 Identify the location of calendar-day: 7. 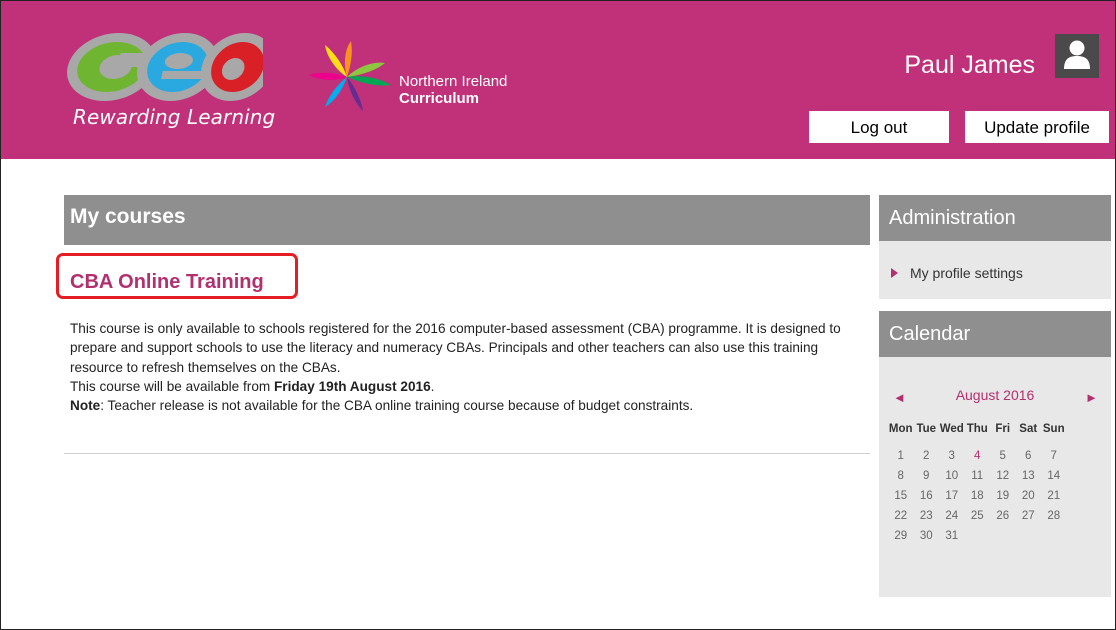
(1054, 456).